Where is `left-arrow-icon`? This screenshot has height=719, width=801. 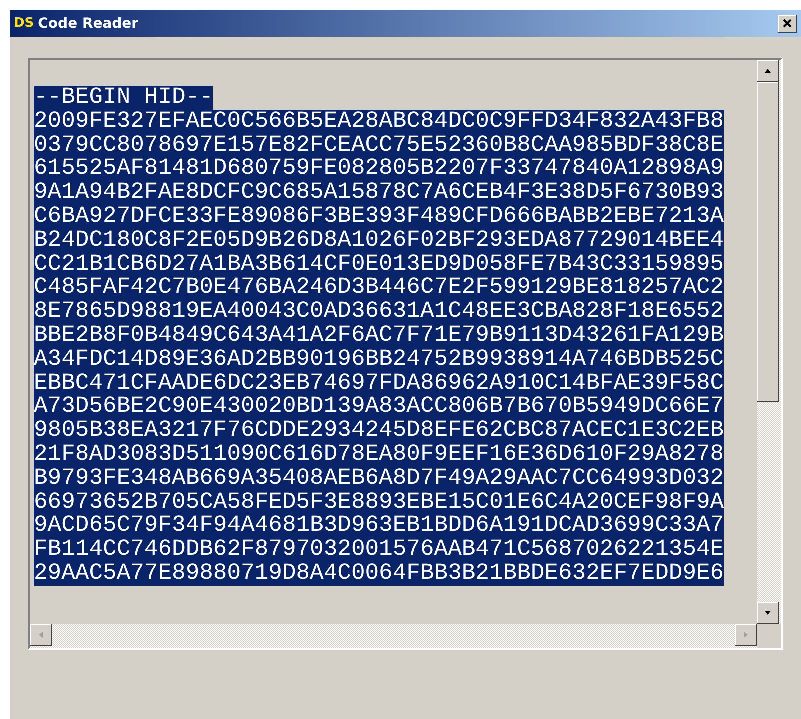 left-arrow-icon is located at coordinates (41, 635).